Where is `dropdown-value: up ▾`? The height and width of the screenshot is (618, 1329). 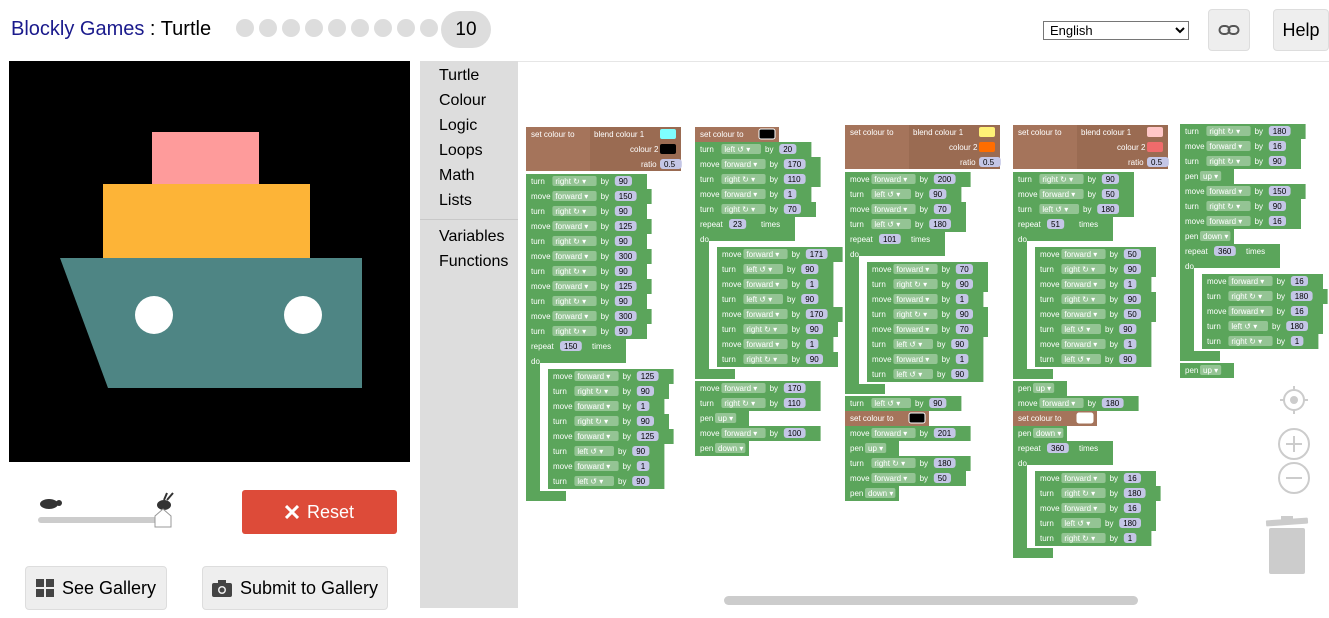
dropdown-value: up ▾ is located at coordinates (875, 448).